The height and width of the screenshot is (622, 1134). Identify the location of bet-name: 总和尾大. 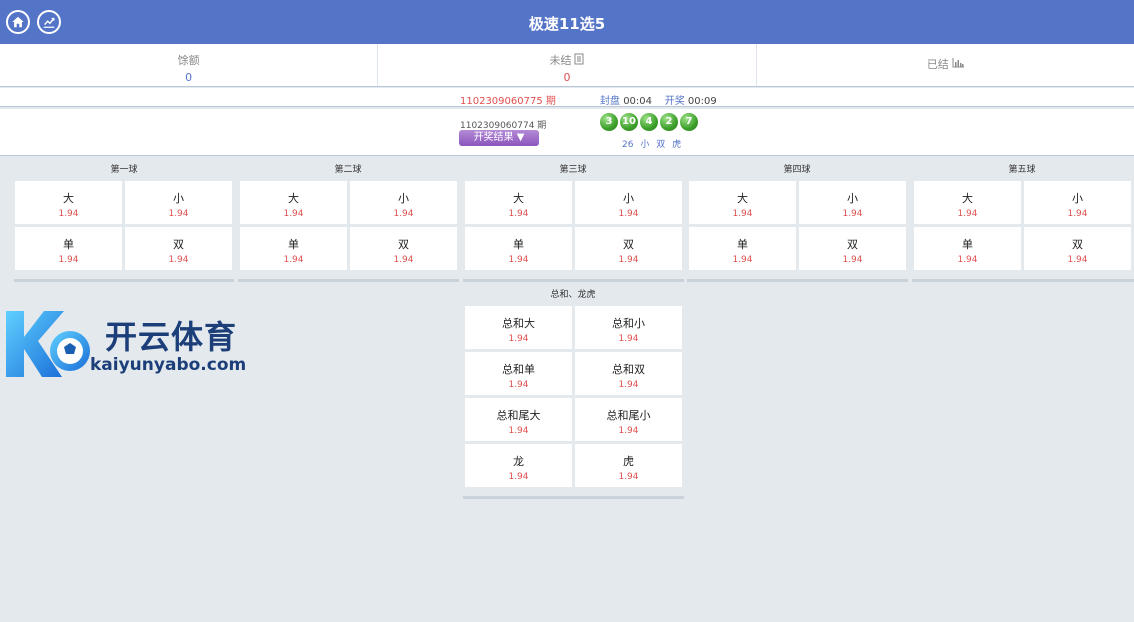
(518, 415).